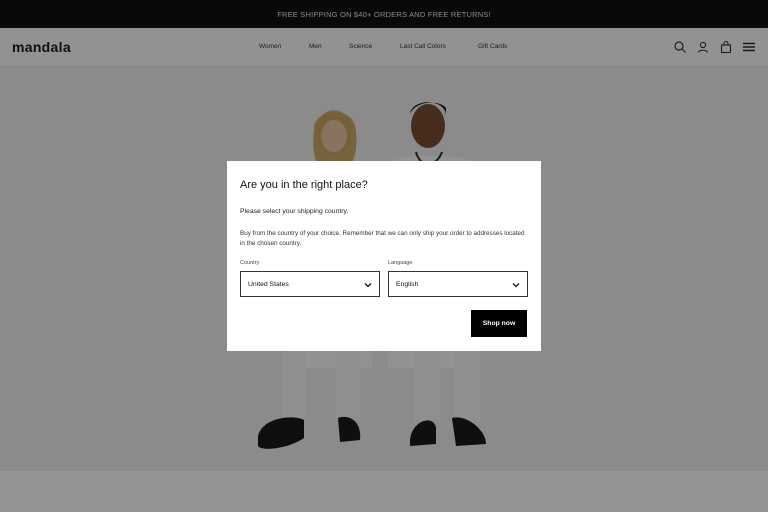 The image size is (768, 512). I want to click on country-label: Country, so click(250, 263).